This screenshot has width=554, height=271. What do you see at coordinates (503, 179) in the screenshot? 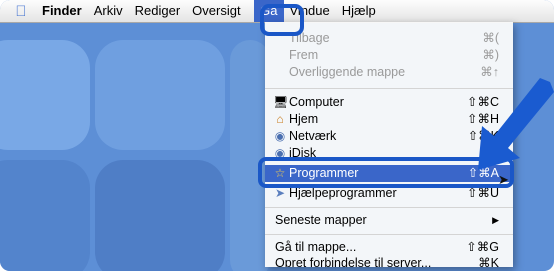
I see `mouse-cursor-icon: ➤` at bounding box center [503, 179].